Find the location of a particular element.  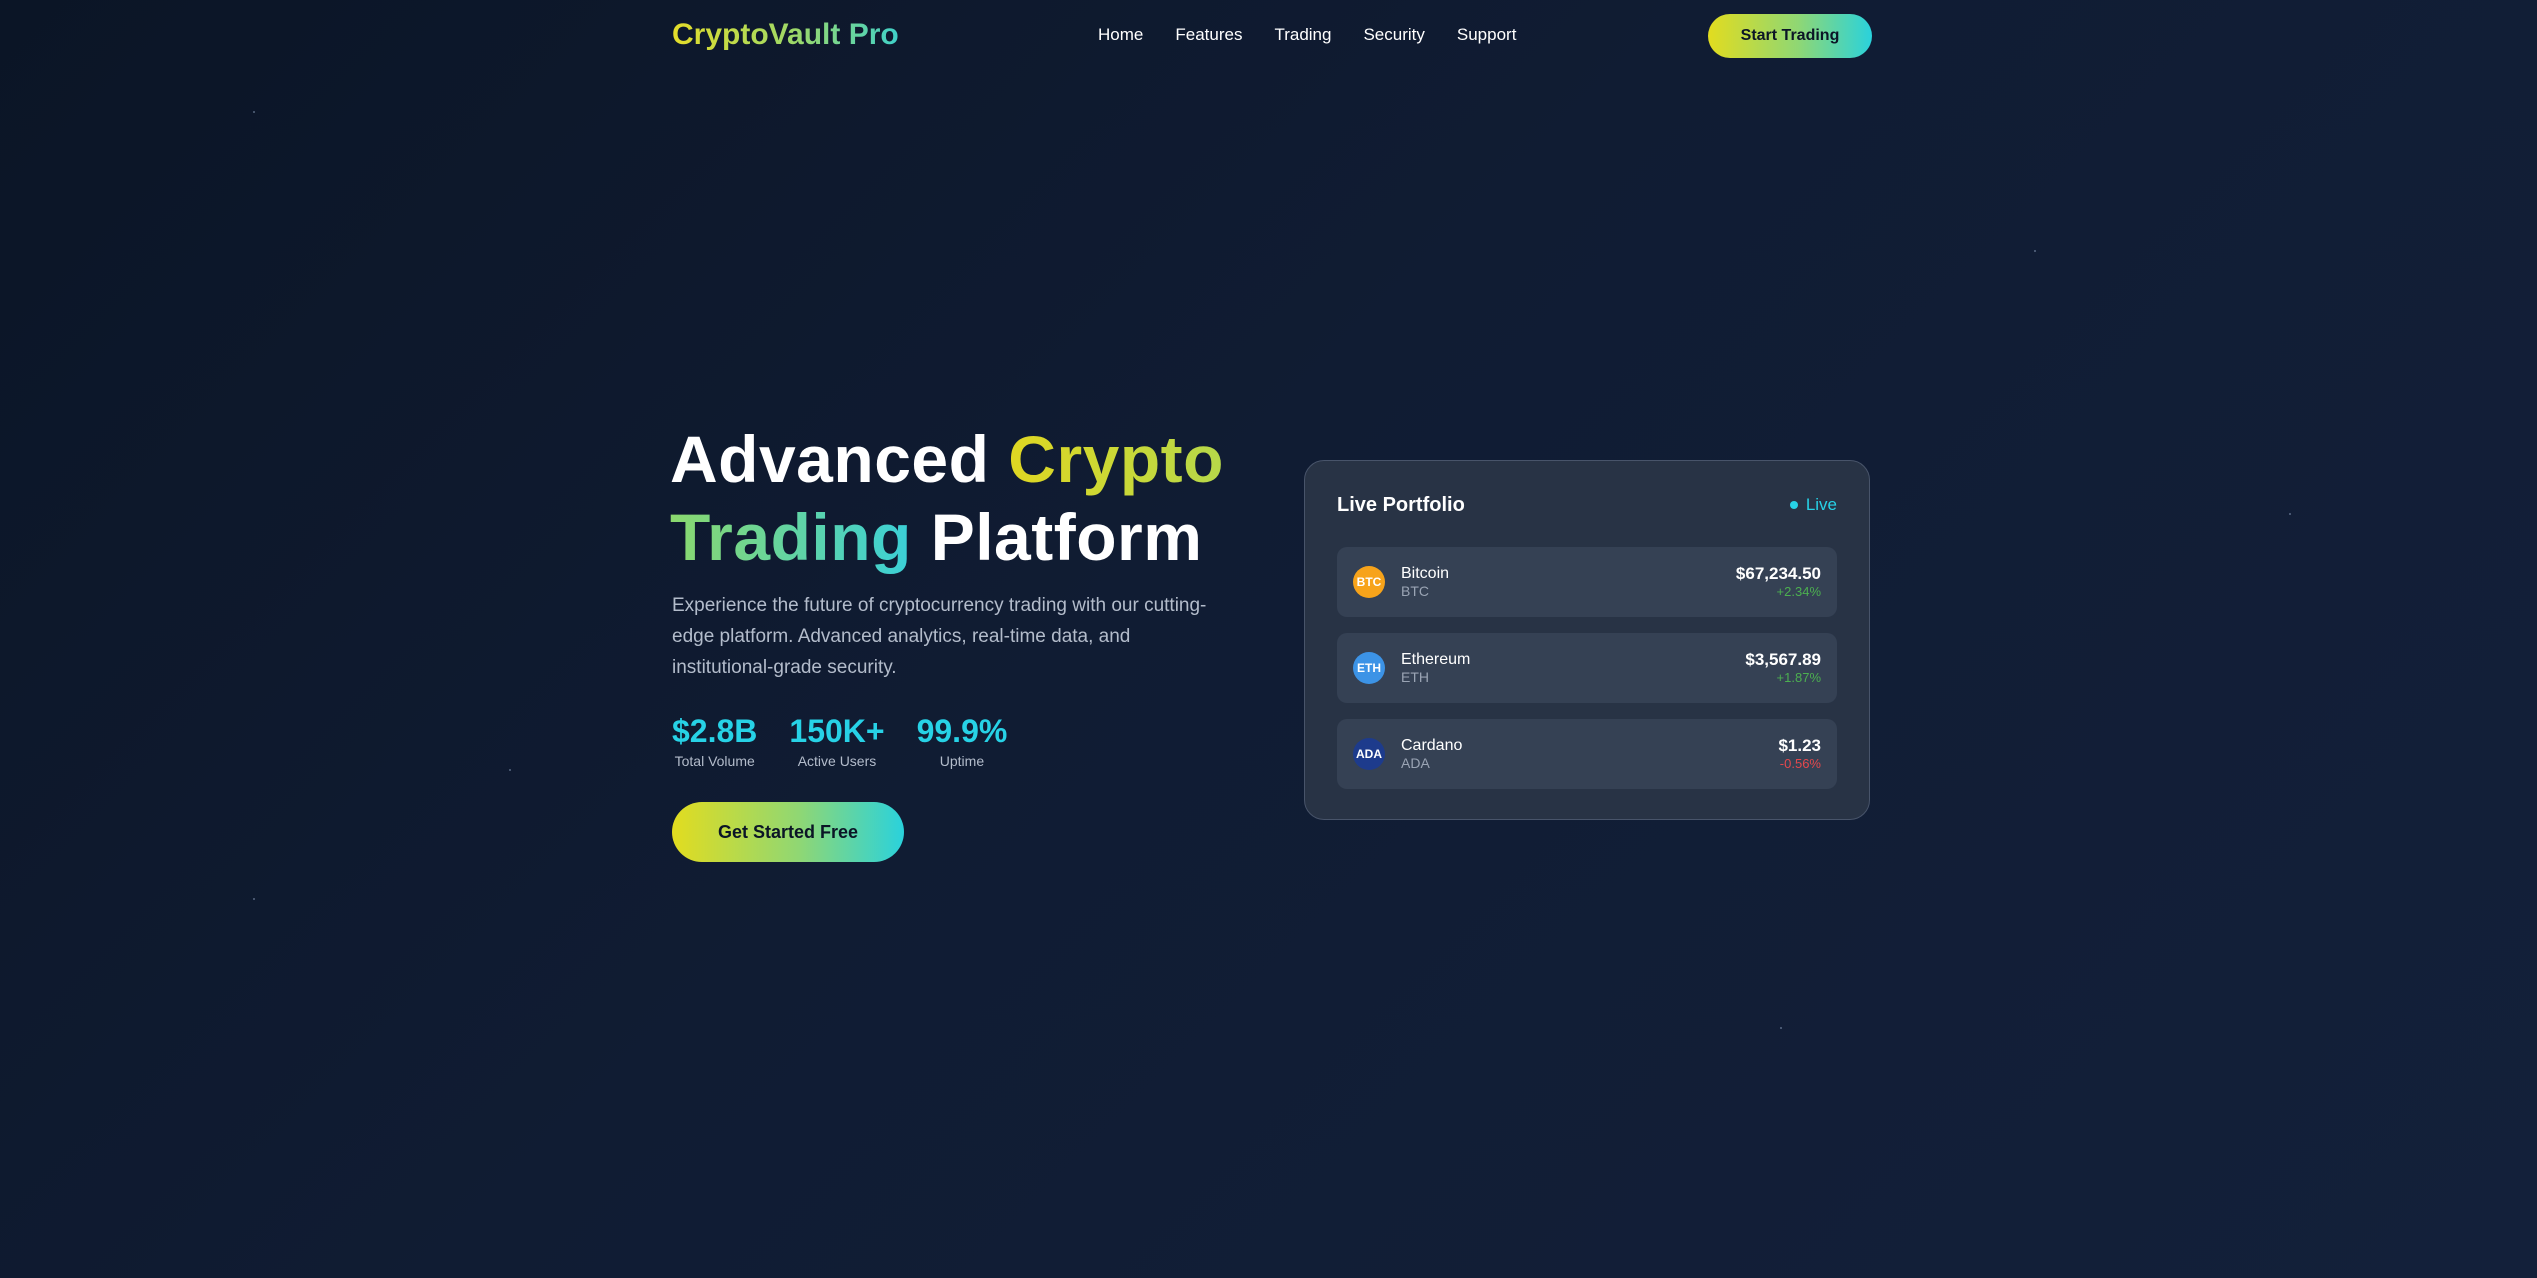

coin-names: Cardano ADA is located at coordinates (1431, 754).